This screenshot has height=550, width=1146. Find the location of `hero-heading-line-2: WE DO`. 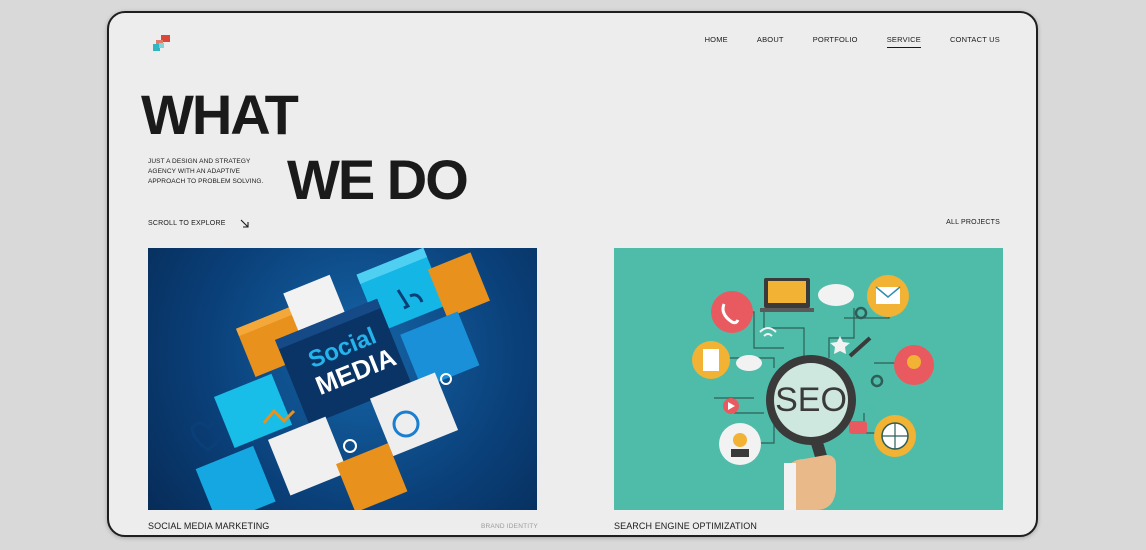

hero-heading-line-2: WE DO is located at coordinates (378, 179).